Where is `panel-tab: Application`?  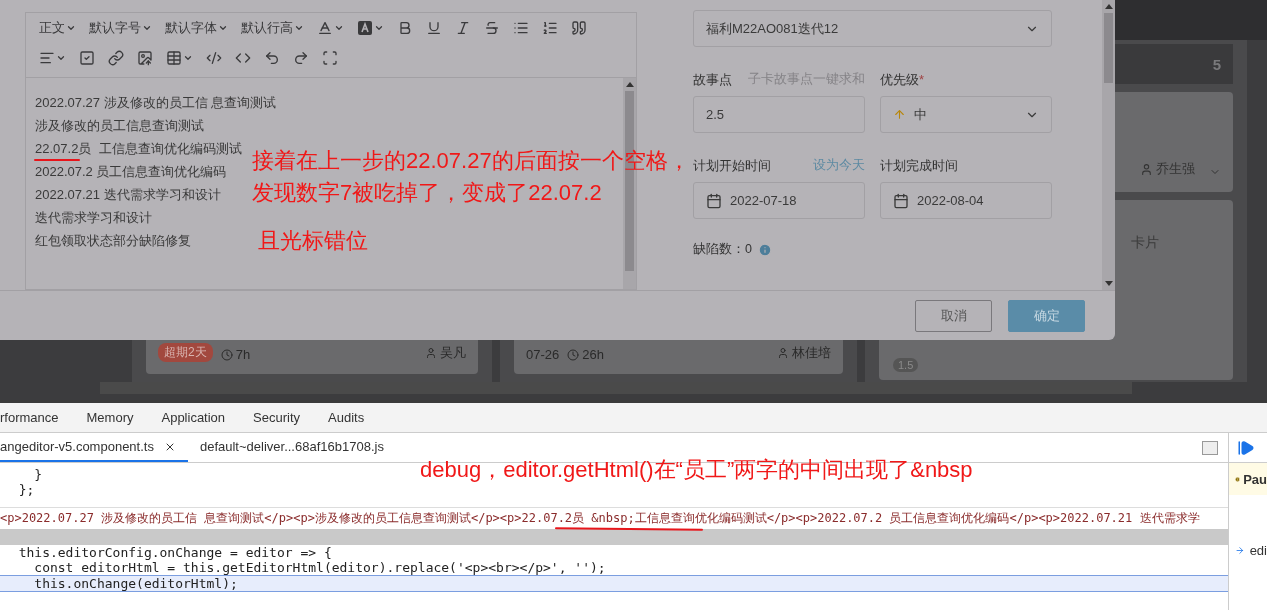 panel-tab: Application is located at coordinates (193, 417).